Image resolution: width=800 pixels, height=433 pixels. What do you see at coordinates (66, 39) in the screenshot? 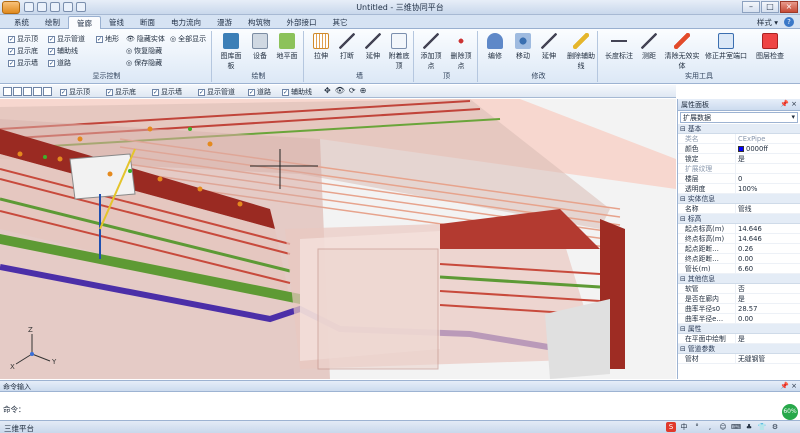
I see `check-show-pipe: ✓ 显示管道` at bounding box center [66, 39].